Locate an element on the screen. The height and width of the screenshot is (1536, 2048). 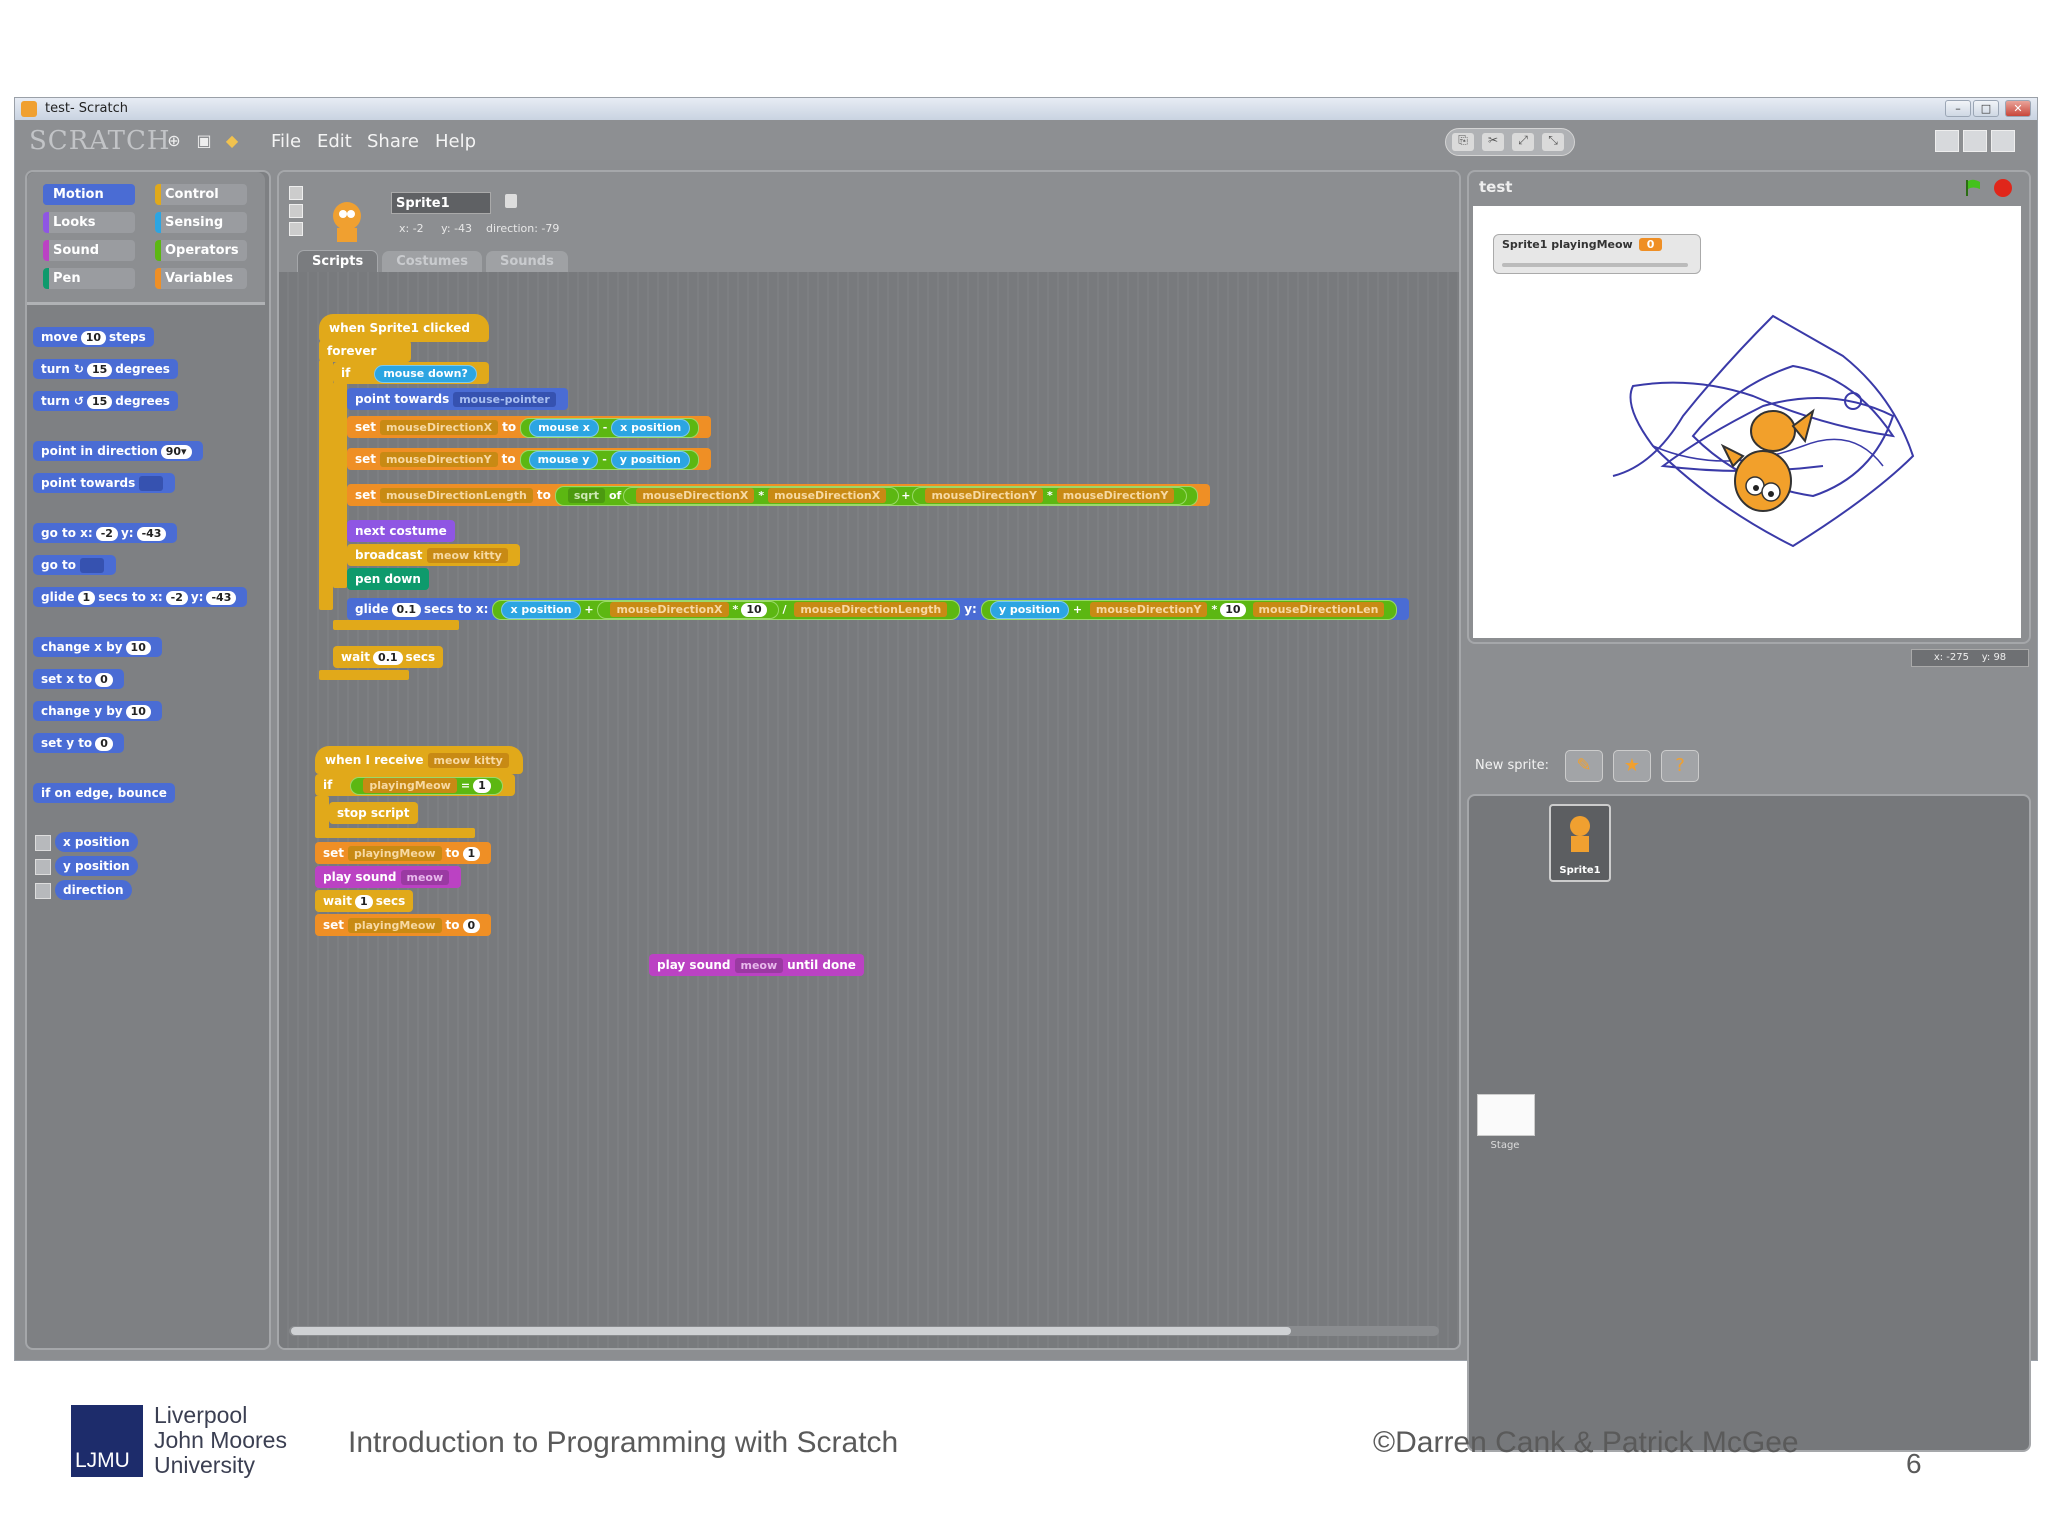
cat-sprite is located at coordinates (1768, 456).